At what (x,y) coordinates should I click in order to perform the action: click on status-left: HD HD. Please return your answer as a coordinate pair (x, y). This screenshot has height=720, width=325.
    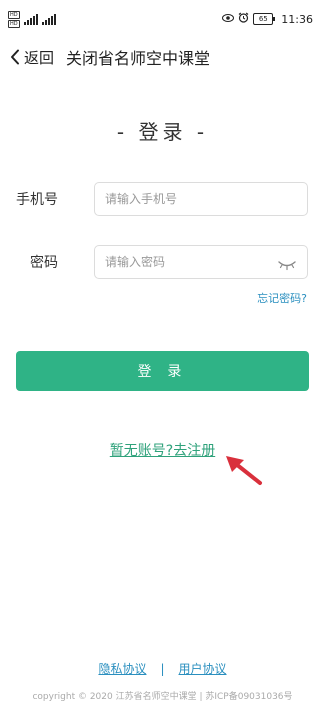
    Looking at the image, I should click on (32, 19).